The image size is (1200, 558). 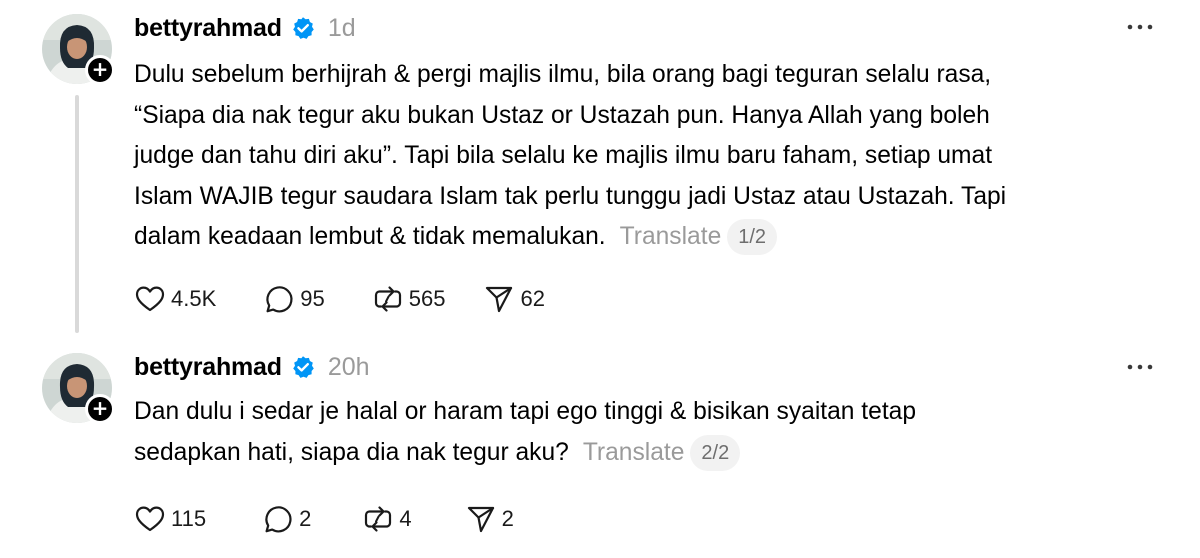 What do you see at coordinates (312, 298) in the screenshot?
I see `reply-count: 95` at bounding box center [312, 298].